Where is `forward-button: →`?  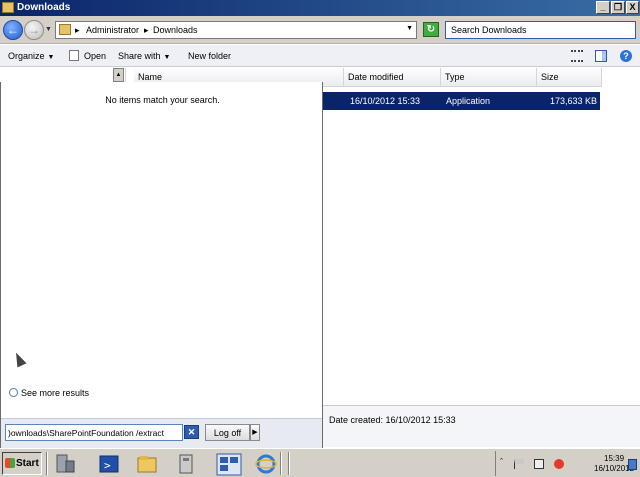
forward-button: → is located at coordinates (34, 30).